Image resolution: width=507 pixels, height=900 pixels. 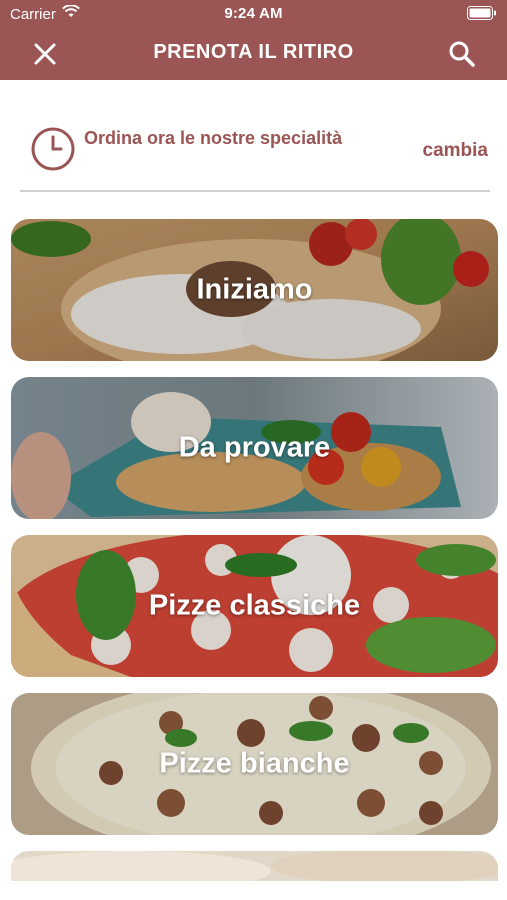 I want to click on app-header: Carrier 9:24 AM PRENOTA IL RITIRO, so click(x=253, y=40).